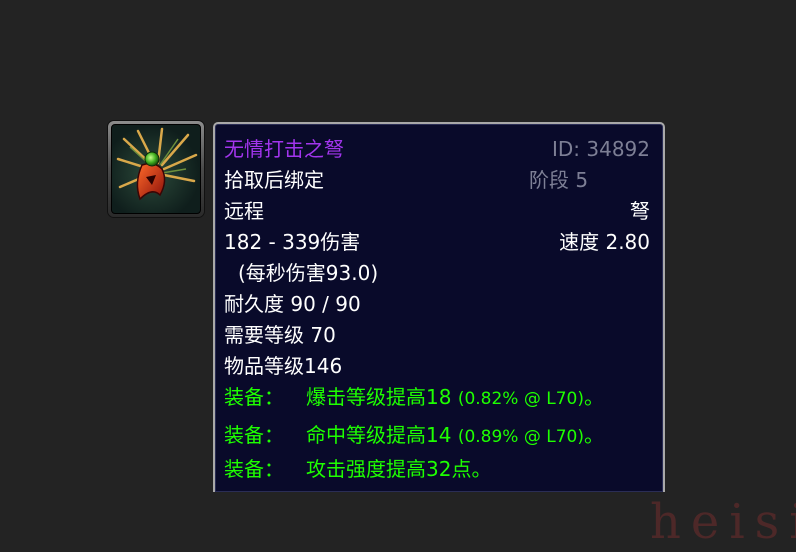 This screenshot has height=552, width=796. I want to click on durability-text: 耐久度 90 / 90, so click(292, 304).